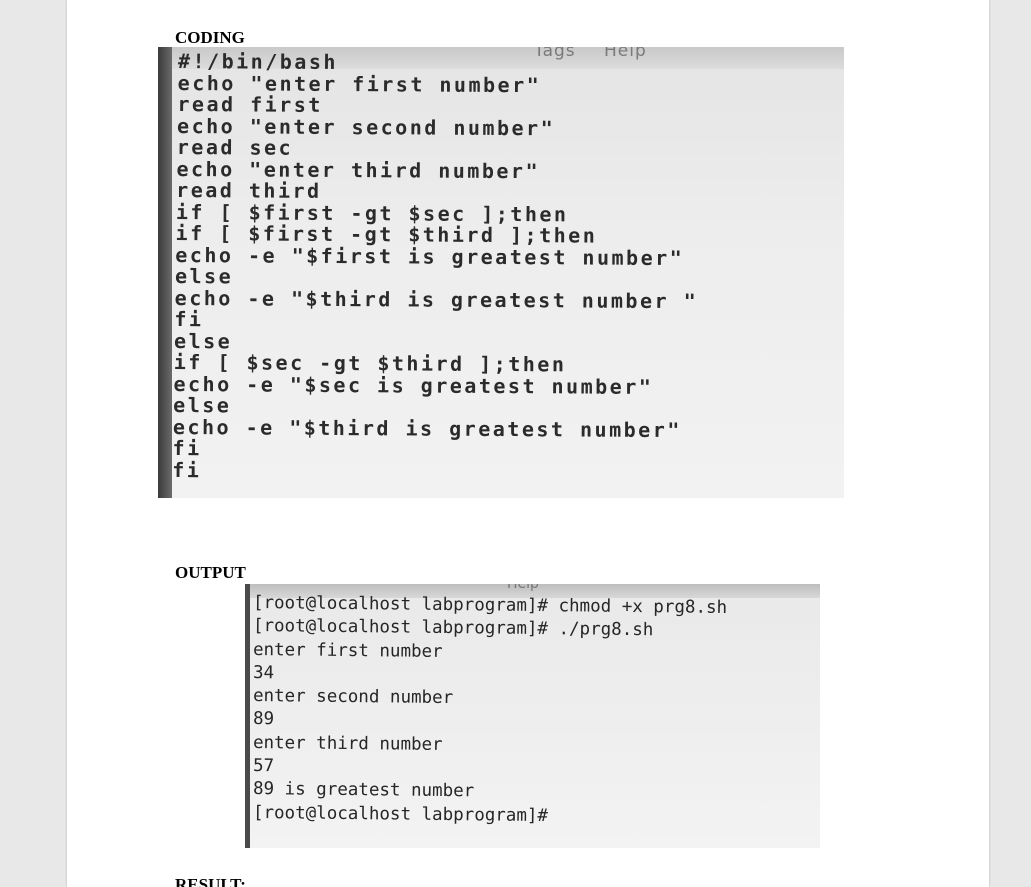 The height and width of the screenshot is (887, 1031). What do you see at coordinates (210, 37) in the screenshot?
I see `coding-heading: CODING` at bounding box center [210, 37].